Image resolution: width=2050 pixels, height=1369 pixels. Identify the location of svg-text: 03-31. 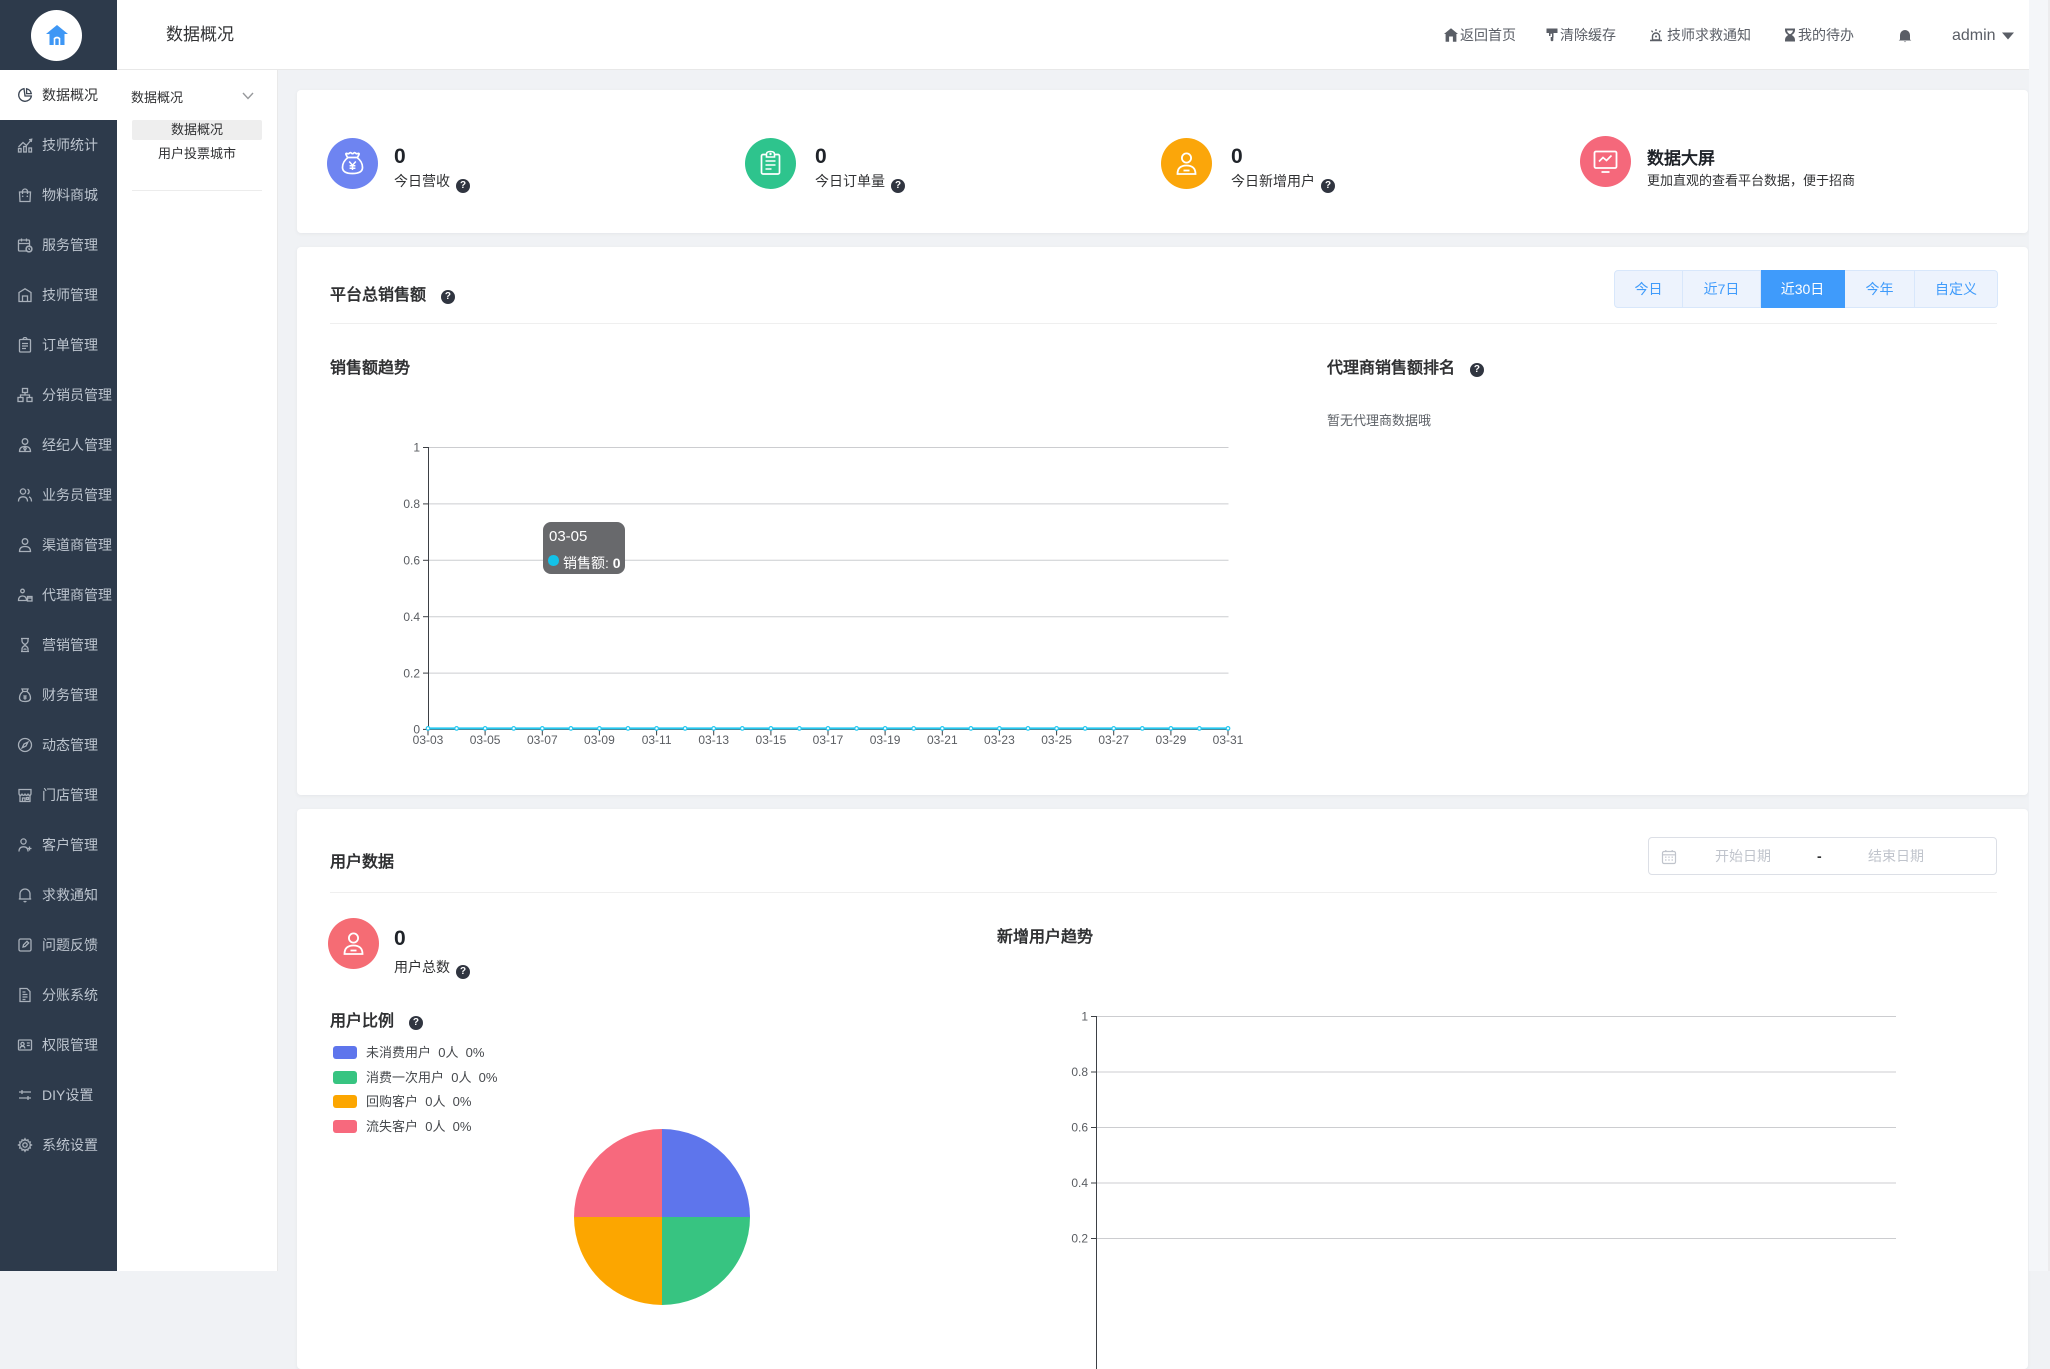
(1228, 740).